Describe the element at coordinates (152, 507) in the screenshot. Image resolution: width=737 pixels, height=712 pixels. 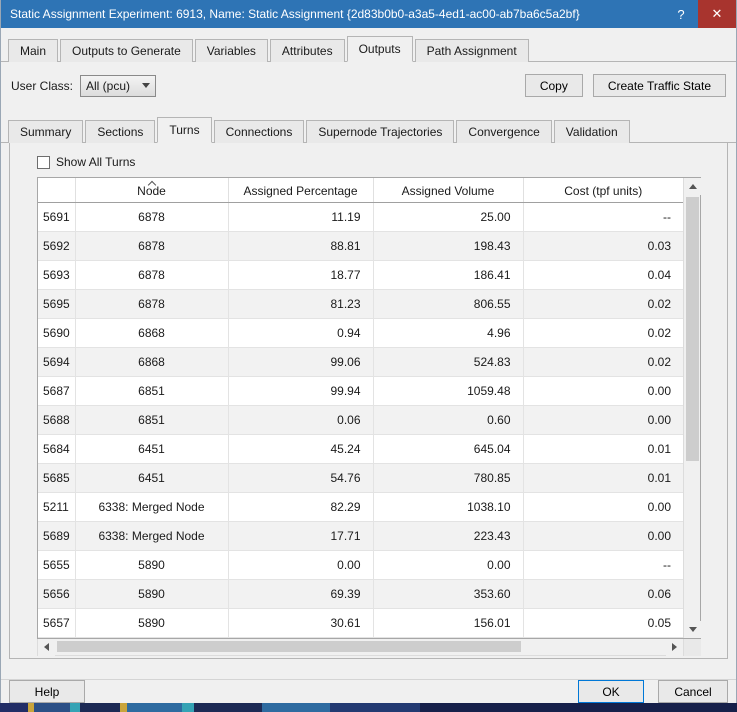
I see `node-cell: 6338: Merged Node` at that location.